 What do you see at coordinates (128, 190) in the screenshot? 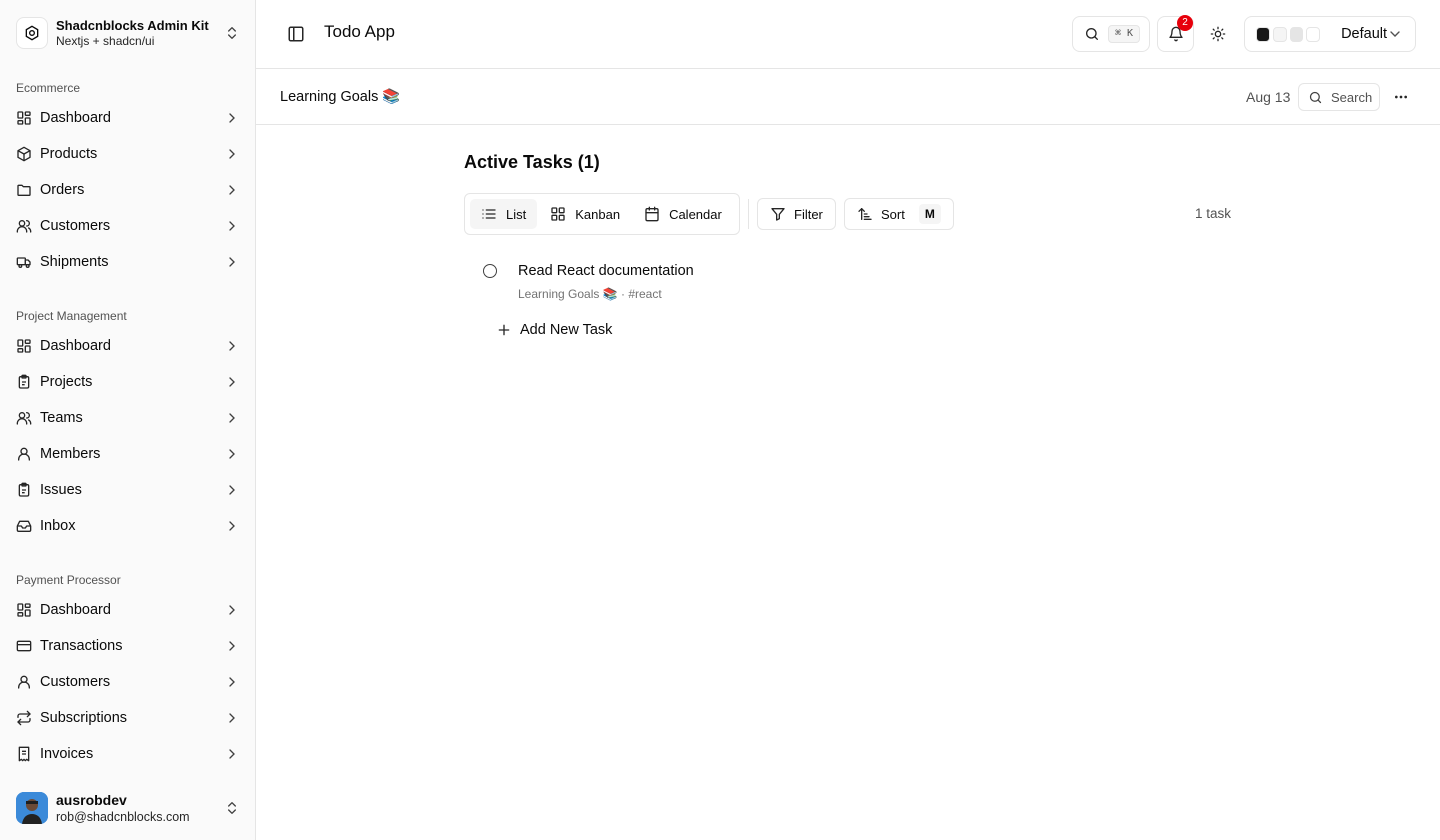
I see `sidebar-item-orders: Orders` at bounding box center [128, 190].